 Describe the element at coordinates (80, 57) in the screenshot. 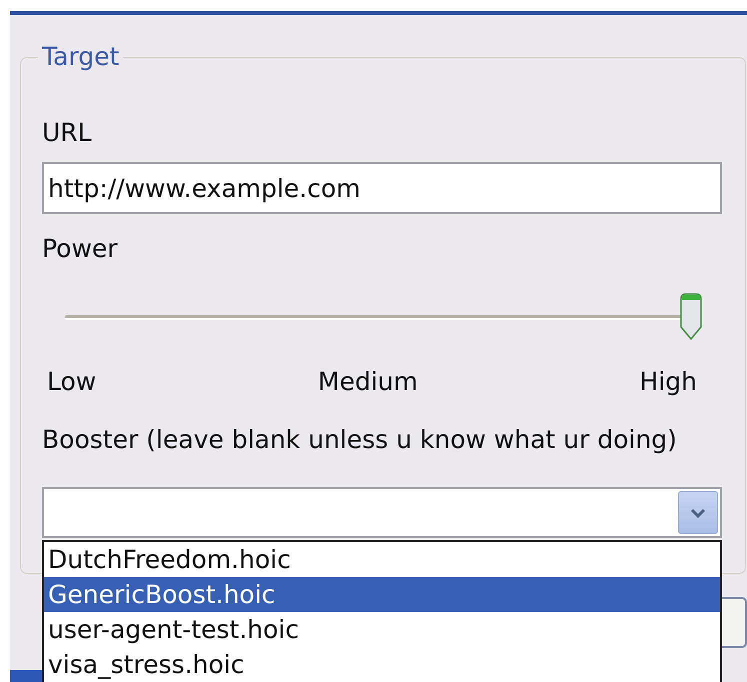

I see `group-title: Target` at that location.